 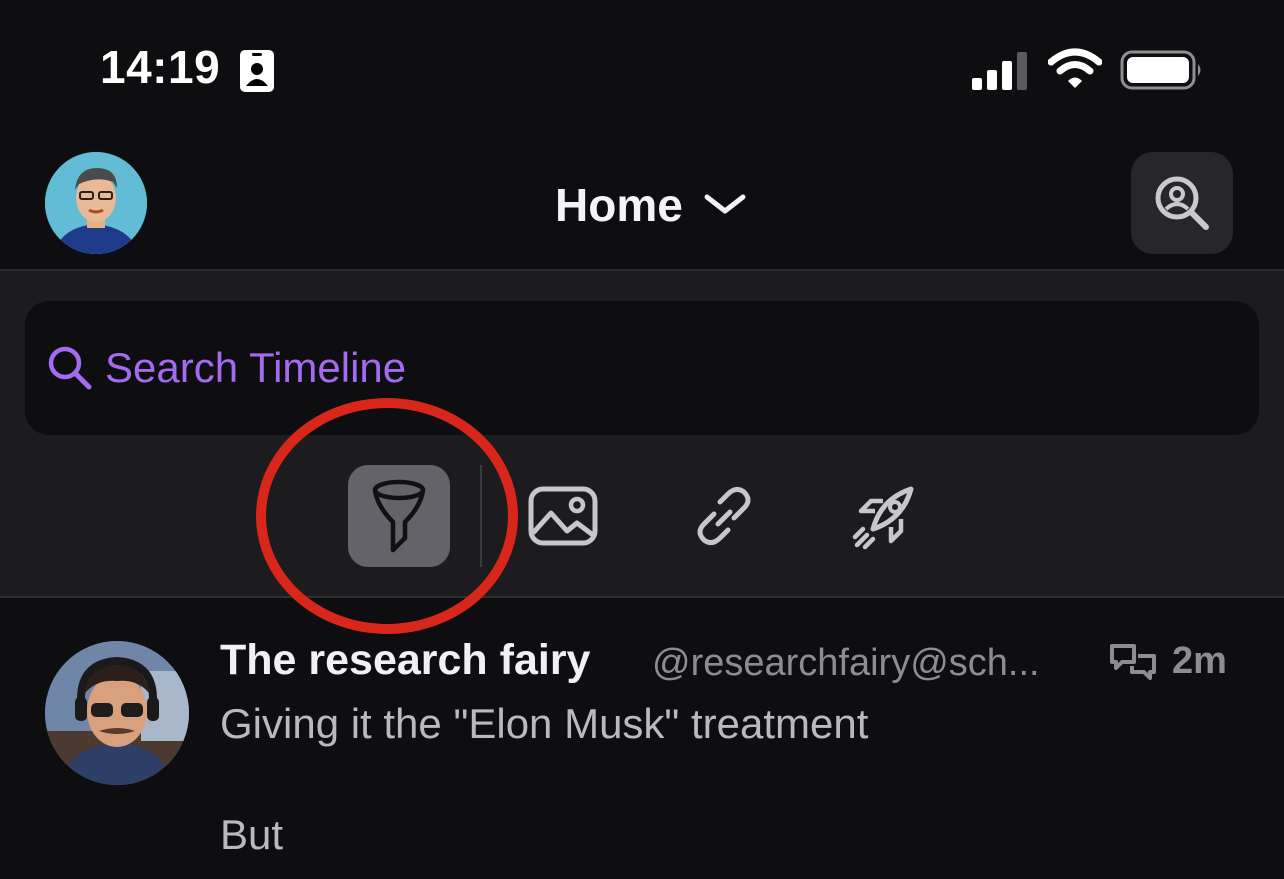 I want to click on link-filter-button, so click(x=724, y=516).